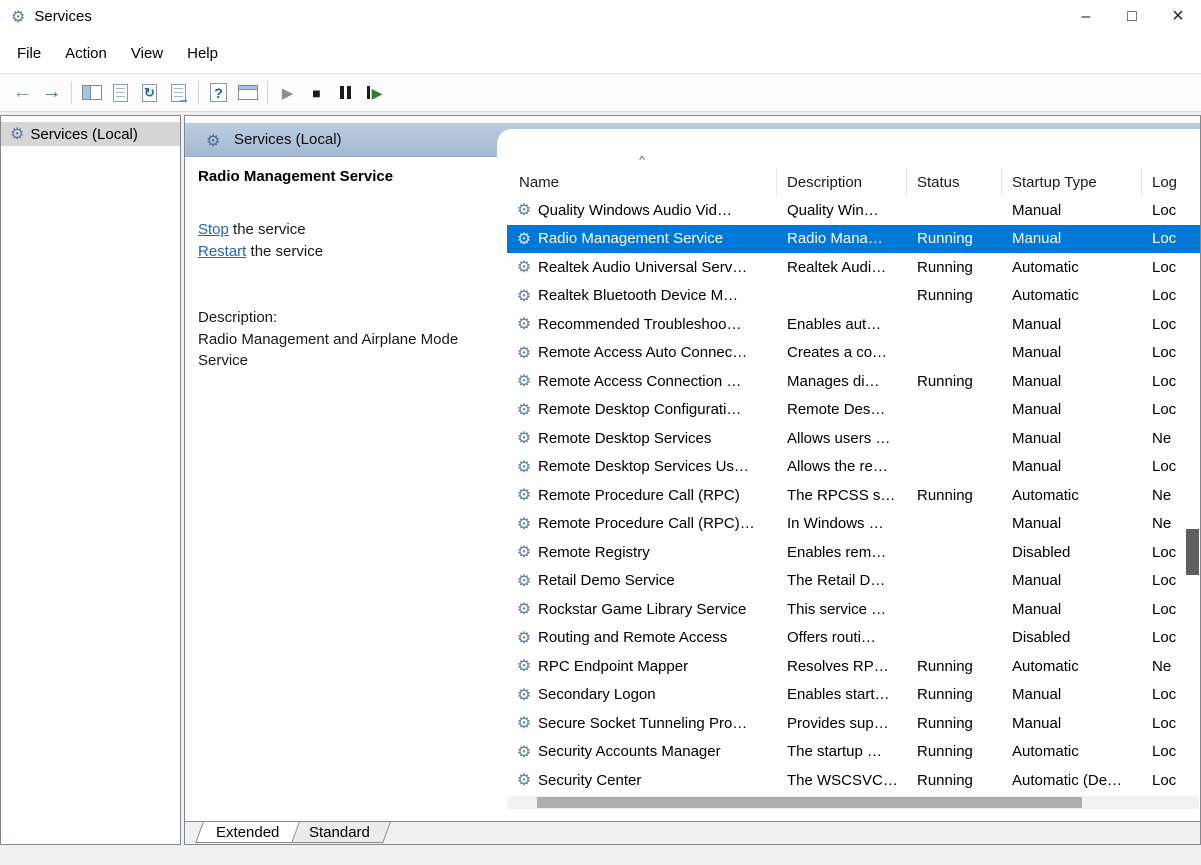 The height and width of the screenshot is (865, 1201). Describe the element at coordinates (316, 92) in the screenshot. I see `stop-service-button: ■` at that location.